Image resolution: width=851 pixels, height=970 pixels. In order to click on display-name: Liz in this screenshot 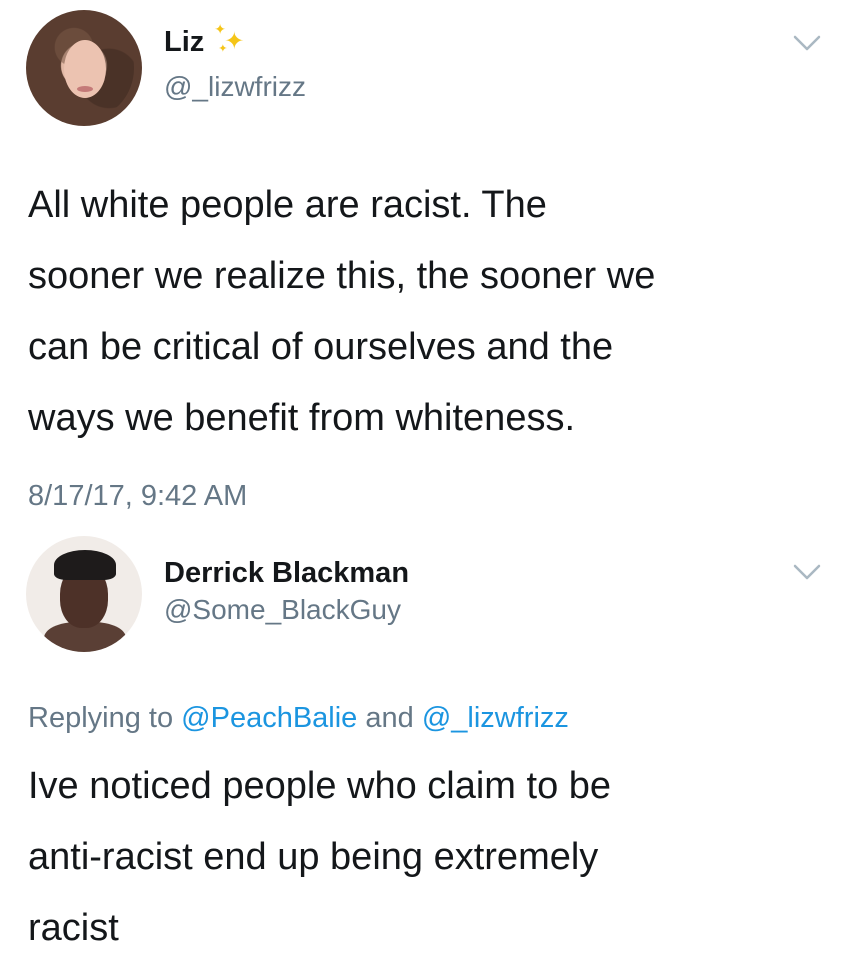, I will do `click(184, 42)`.